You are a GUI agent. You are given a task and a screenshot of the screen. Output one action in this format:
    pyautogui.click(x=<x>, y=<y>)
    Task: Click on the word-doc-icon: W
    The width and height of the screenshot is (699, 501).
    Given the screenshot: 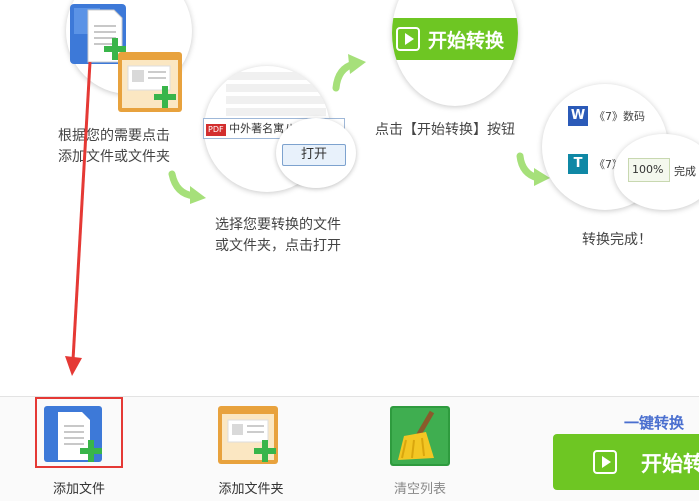 What is the action you would take?
    pyautogui.click(x=578, y=116)
    